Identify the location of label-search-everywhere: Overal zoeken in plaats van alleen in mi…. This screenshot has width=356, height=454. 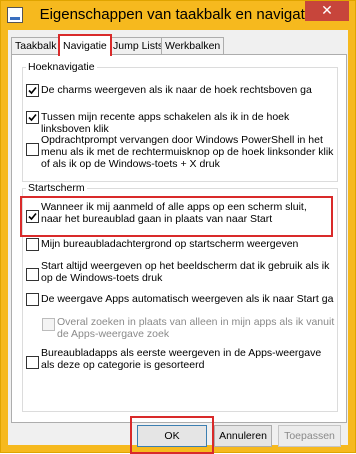
(196, 328).